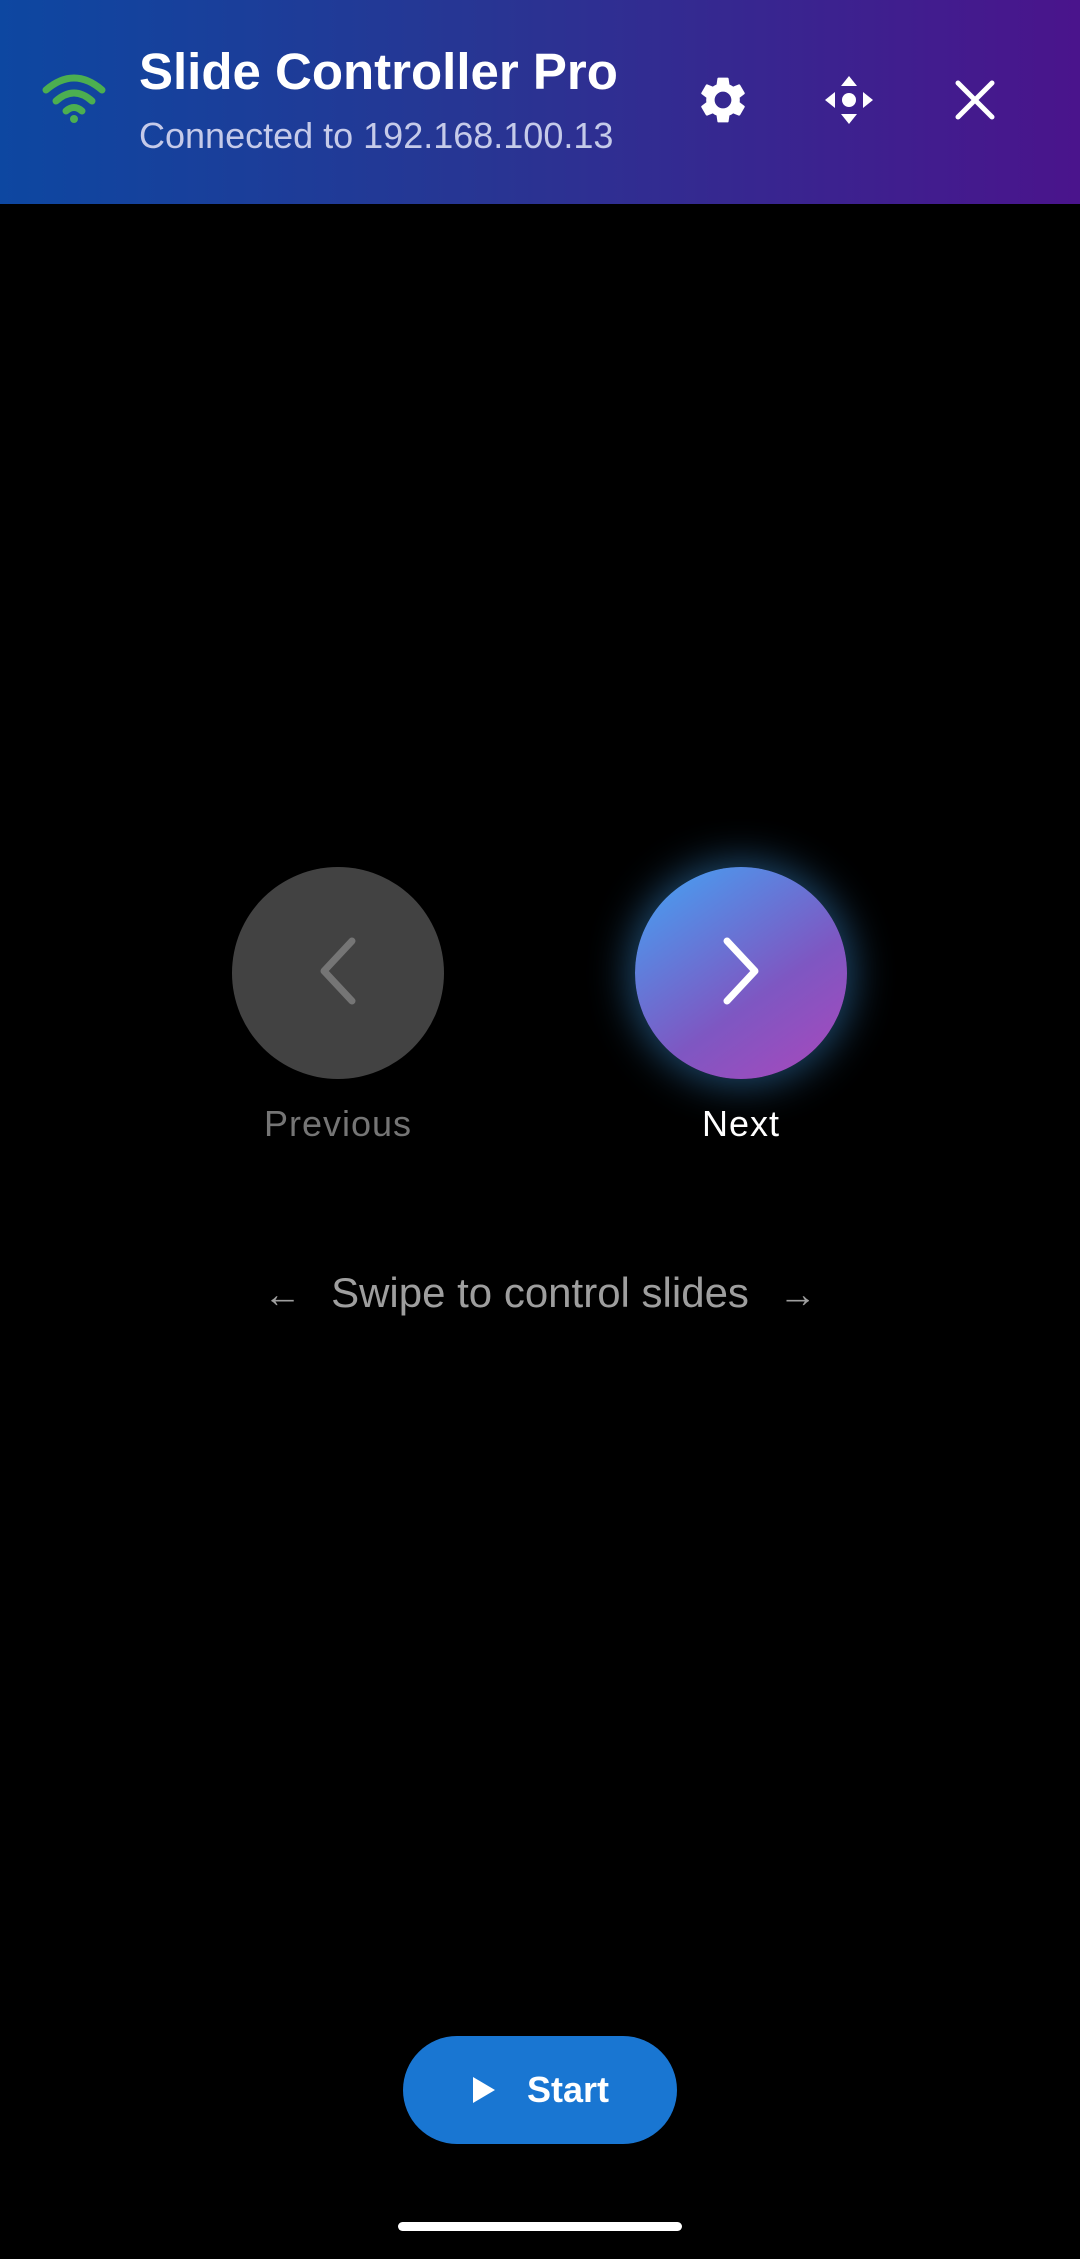 This screenshot has height=2259, width=1080. I want to click on chevron-left-icon, so click(338, 973).